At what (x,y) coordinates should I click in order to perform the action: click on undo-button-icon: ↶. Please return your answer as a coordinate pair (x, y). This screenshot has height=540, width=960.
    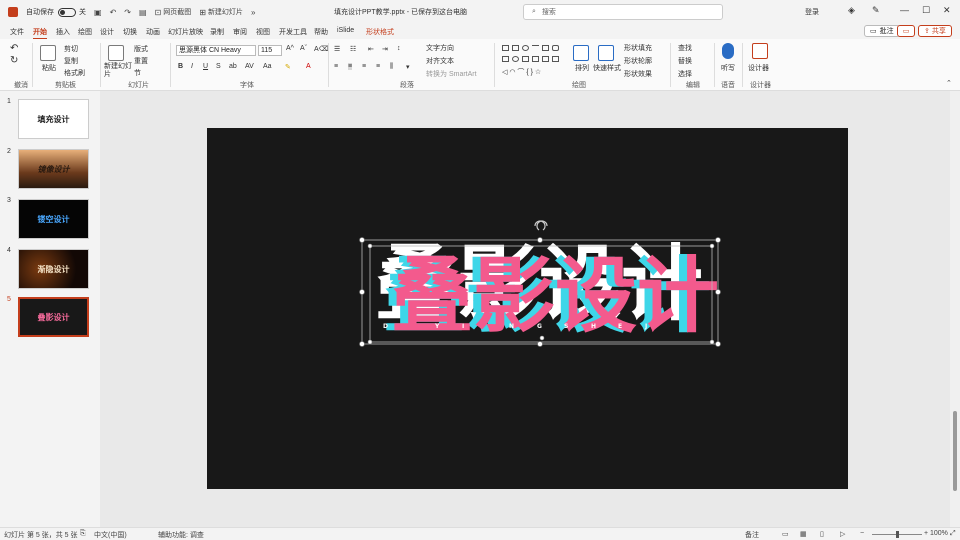
    Looking at the image, I should click on (14, 48).